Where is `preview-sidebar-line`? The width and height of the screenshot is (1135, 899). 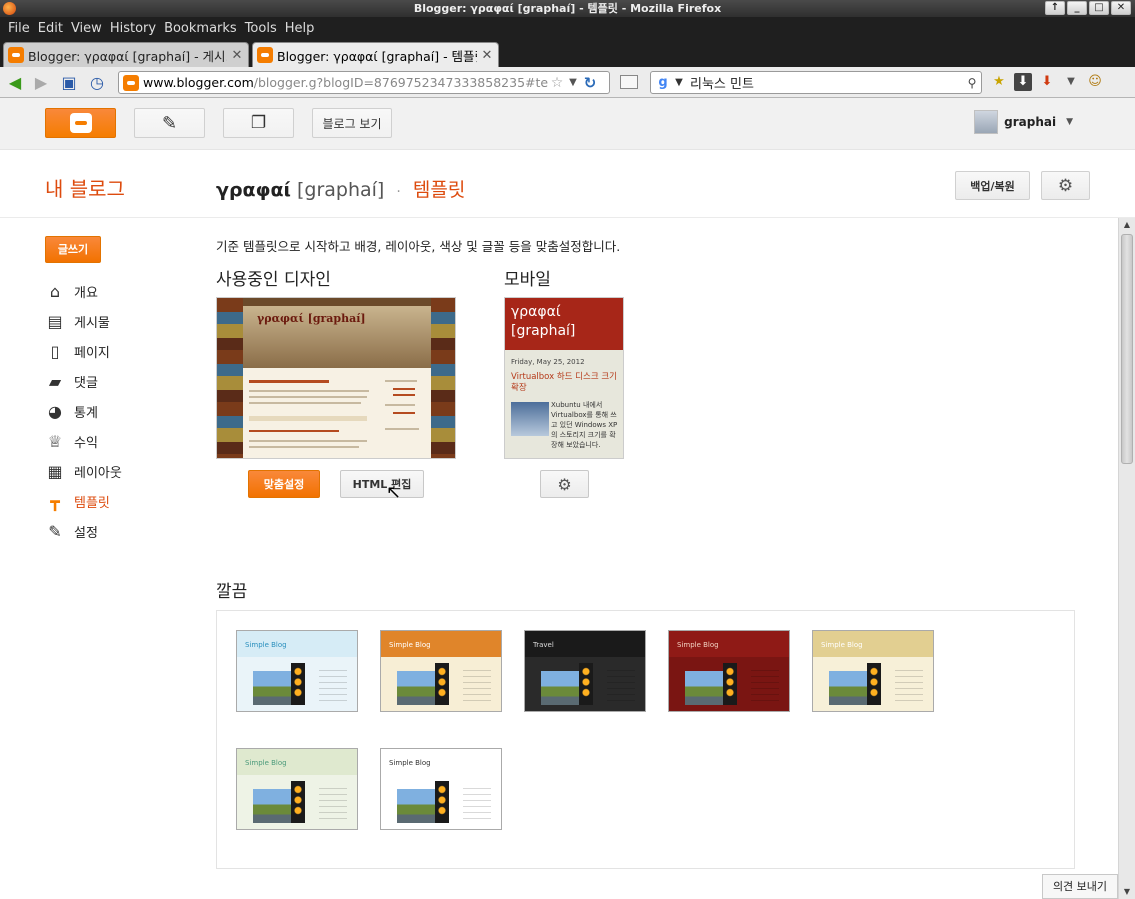 preview-sidebar-line is located at coordinates (404, 389).